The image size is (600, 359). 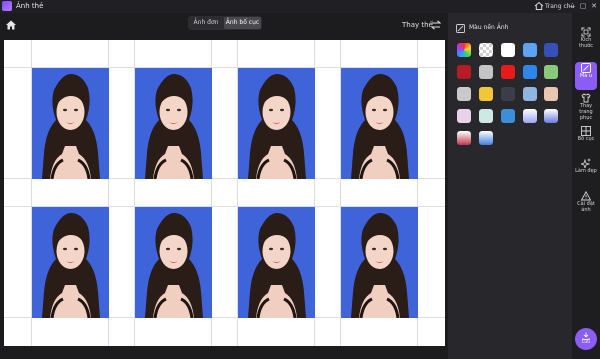 What do you see at coordinates (586, 112) in the screenshot?
I see `rail-label-outfit: Thay trang phục` at bounding box center [586, 112].